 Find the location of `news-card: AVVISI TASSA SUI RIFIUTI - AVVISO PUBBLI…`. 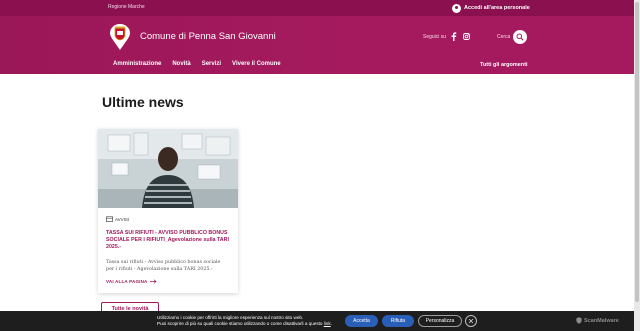

news-card: AVVISI TASSA SUI RIFIUTI - AVVISO PUBBLI… is located at coordinates (168, 211).